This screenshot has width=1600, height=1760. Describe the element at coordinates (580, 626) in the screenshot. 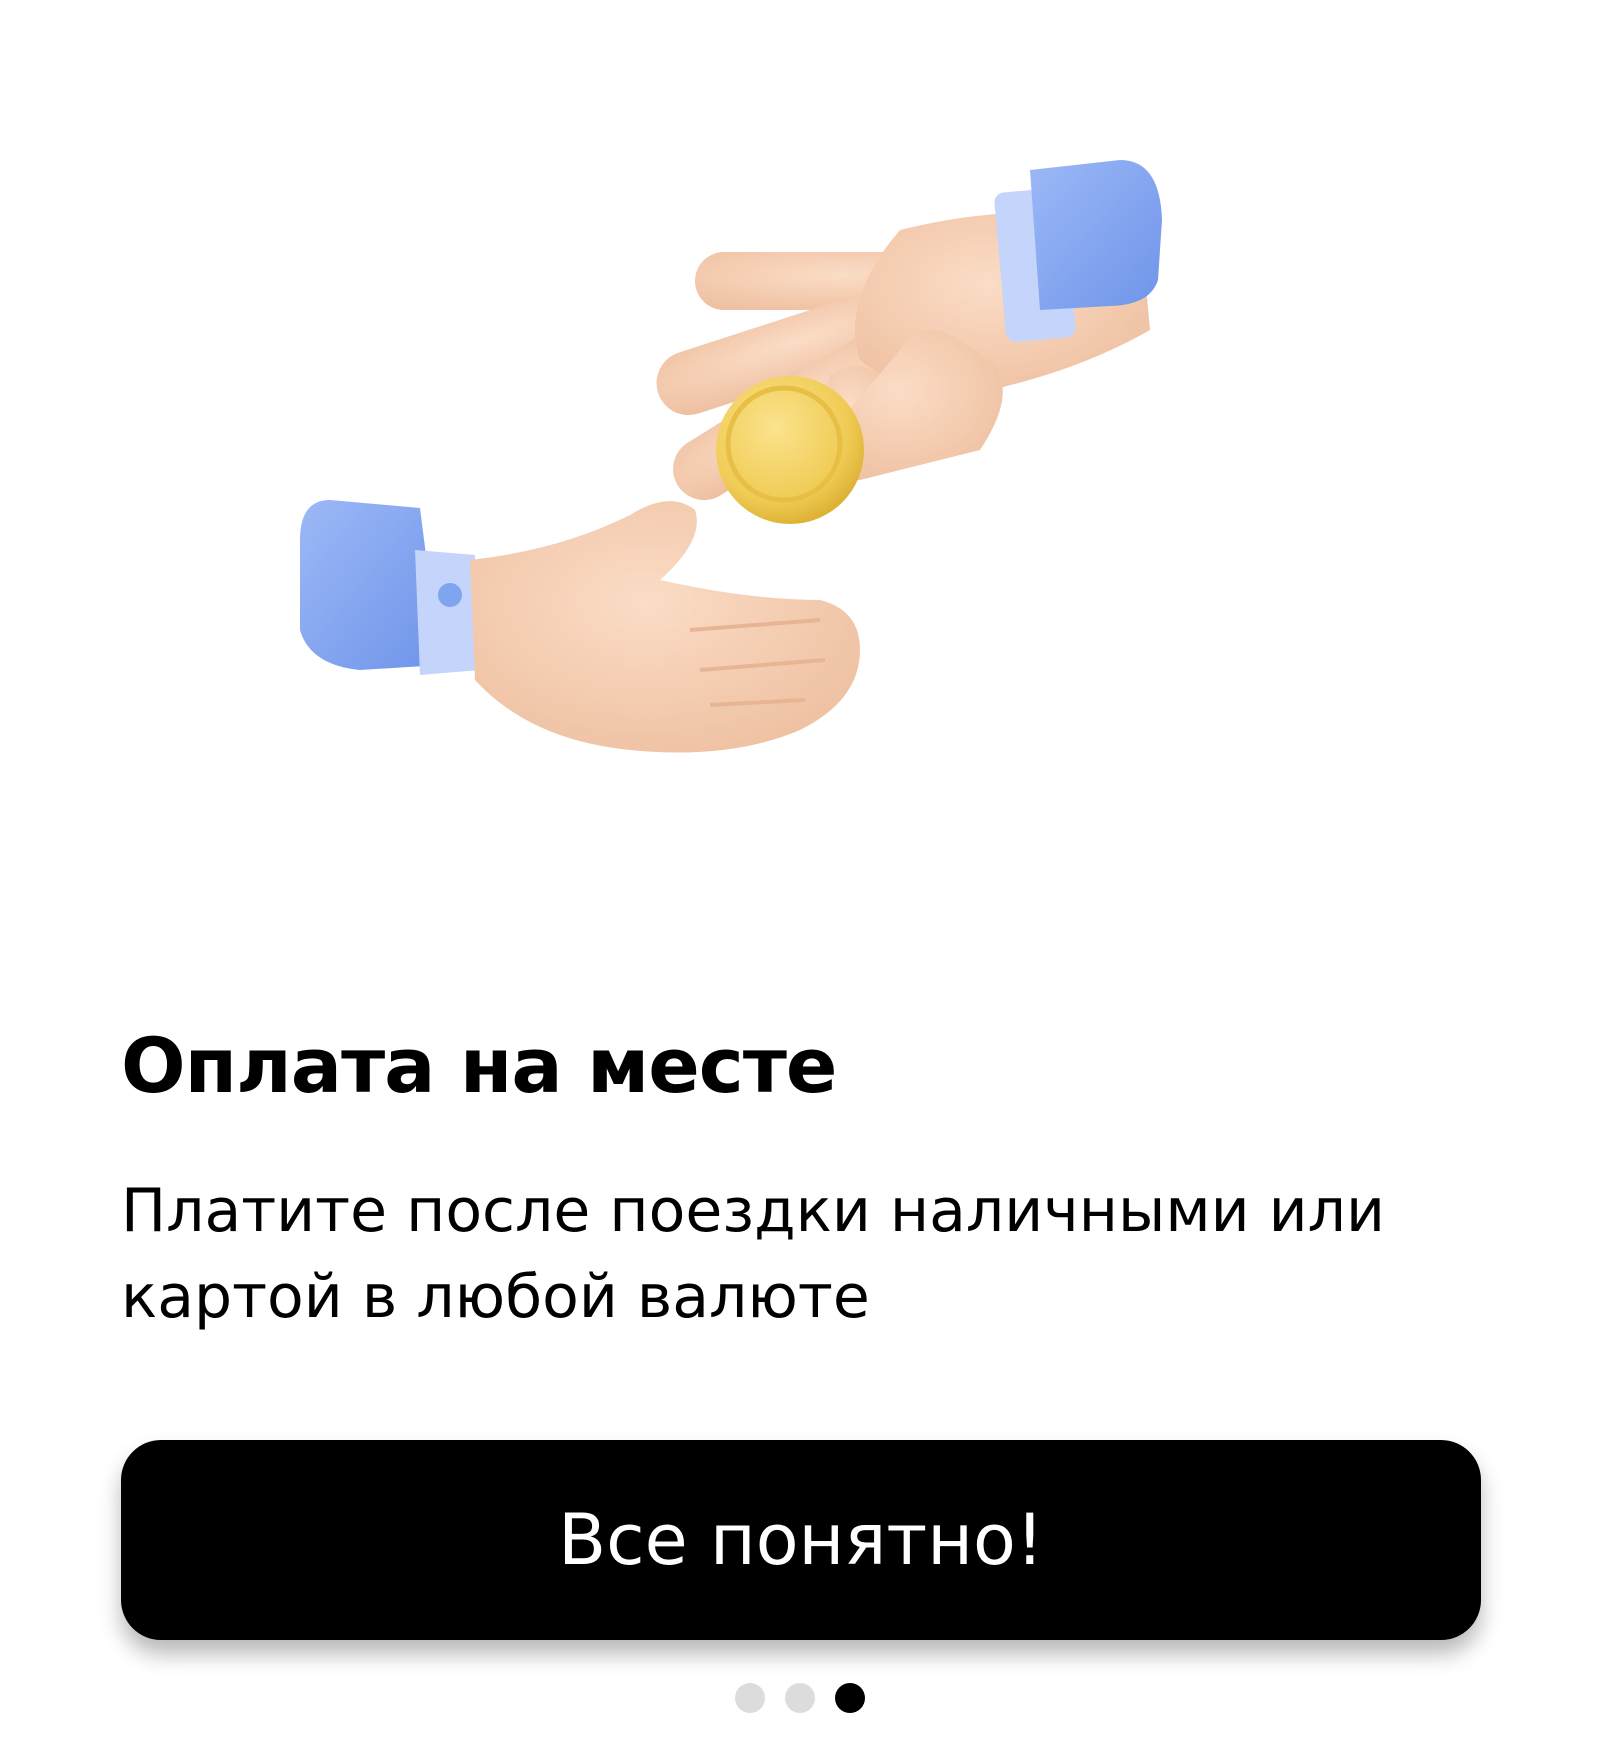

I see `receiving-hand` at that location.